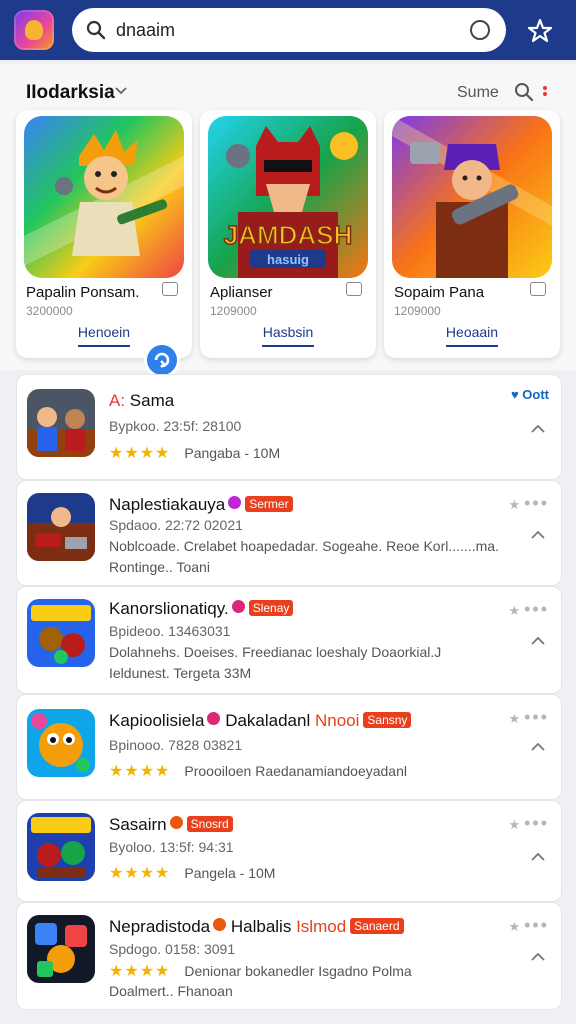  What do you see at coordinates (160, 926) in the screenshot?
I see `title-text: Nepradistoda` at bounding box center [160, 926].